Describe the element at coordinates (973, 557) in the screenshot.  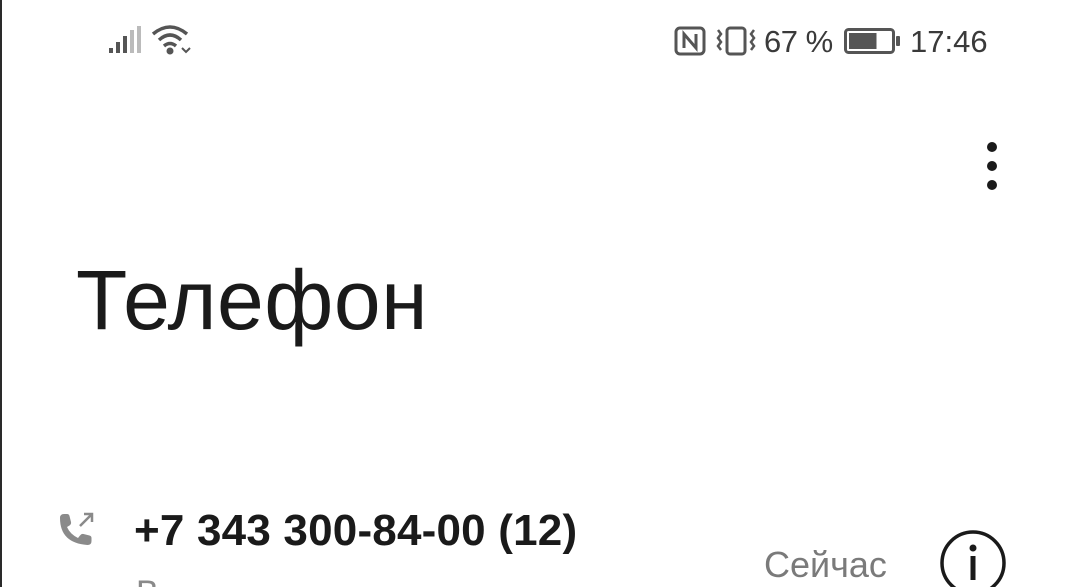
I see `info-icon` at that location.